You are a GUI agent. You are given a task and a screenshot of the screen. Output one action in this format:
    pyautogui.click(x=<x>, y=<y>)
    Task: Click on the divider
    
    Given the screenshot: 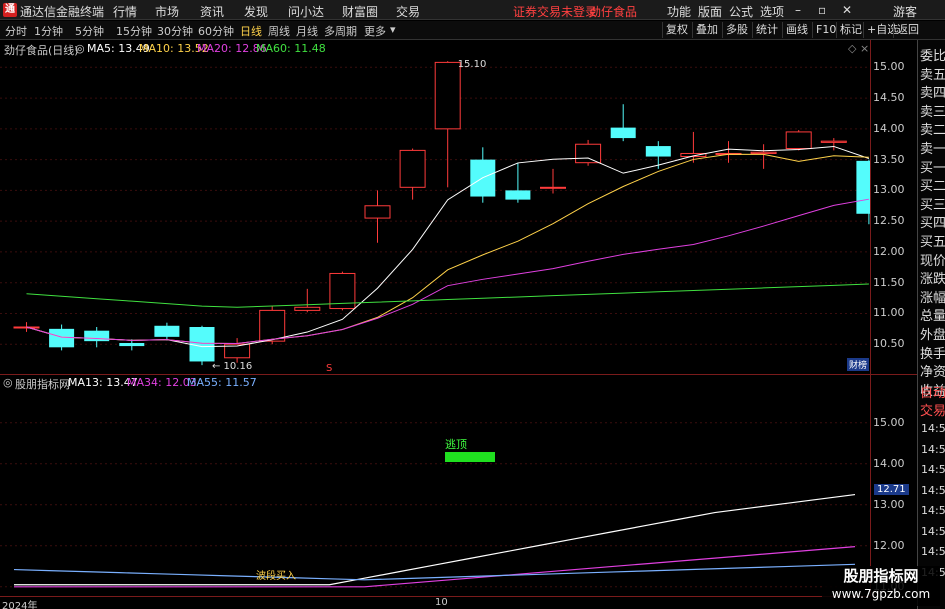 What is the action you would take?
    pyautogui.click(x=893, y=374)
    